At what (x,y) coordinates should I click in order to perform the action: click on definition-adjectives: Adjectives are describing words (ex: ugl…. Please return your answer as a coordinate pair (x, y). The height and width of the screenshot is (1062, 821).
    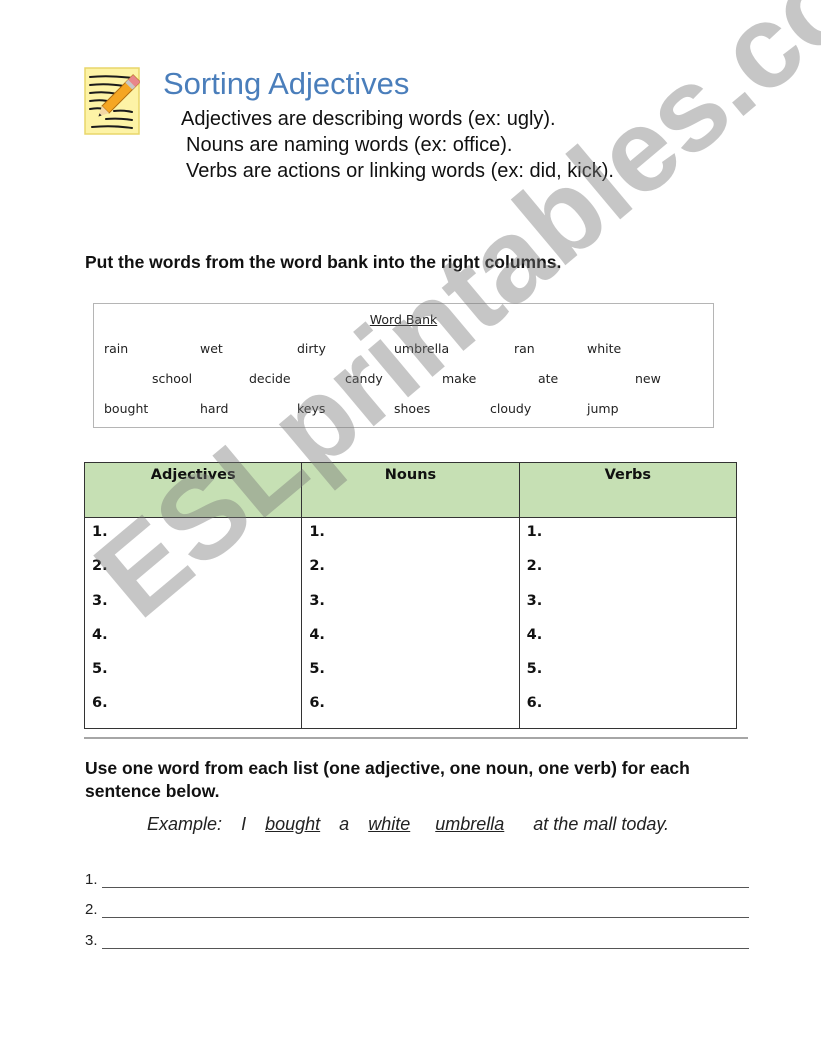
    Looking at the image, I should click on (368, 119).